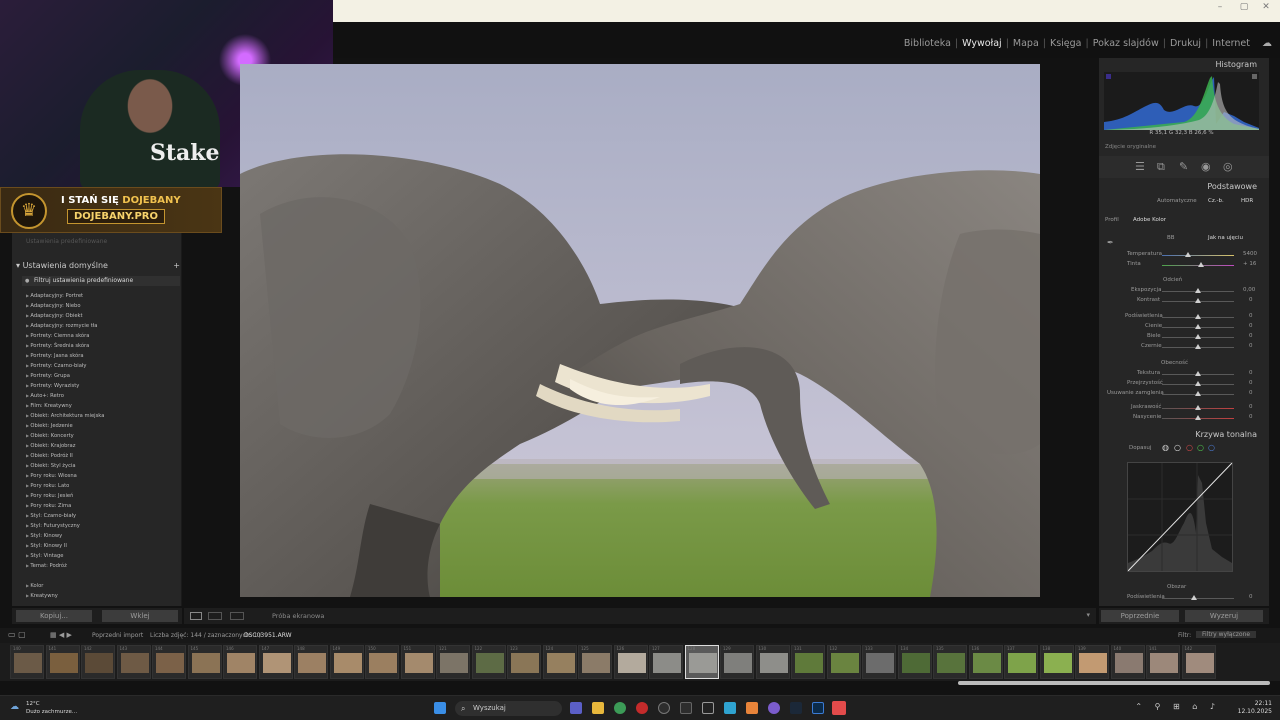 Image resolution: width=1280 pixels, height=720 pixels. Describe the element at coordinates (1194, 597) in the screenshot. I see `region-highlights-knob` at that location.